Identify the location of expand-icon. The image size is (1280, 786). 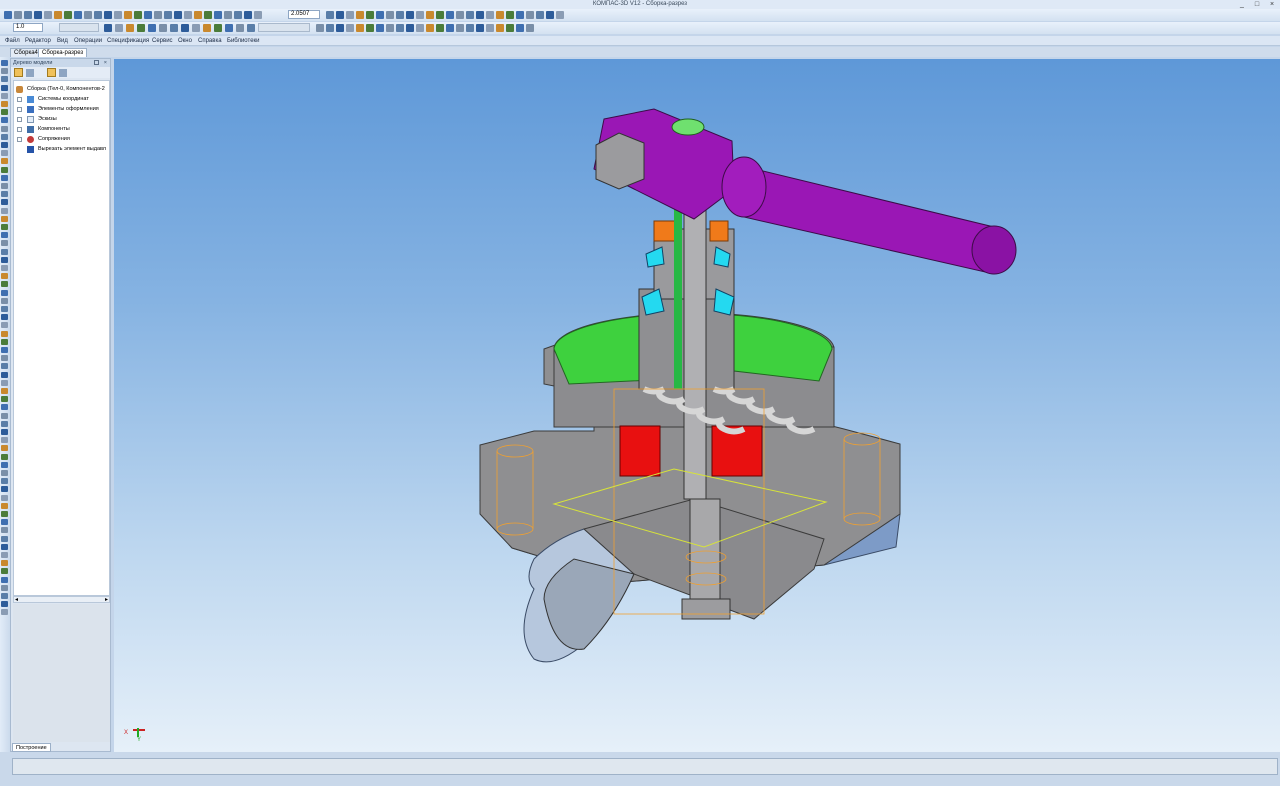
(19, 129).